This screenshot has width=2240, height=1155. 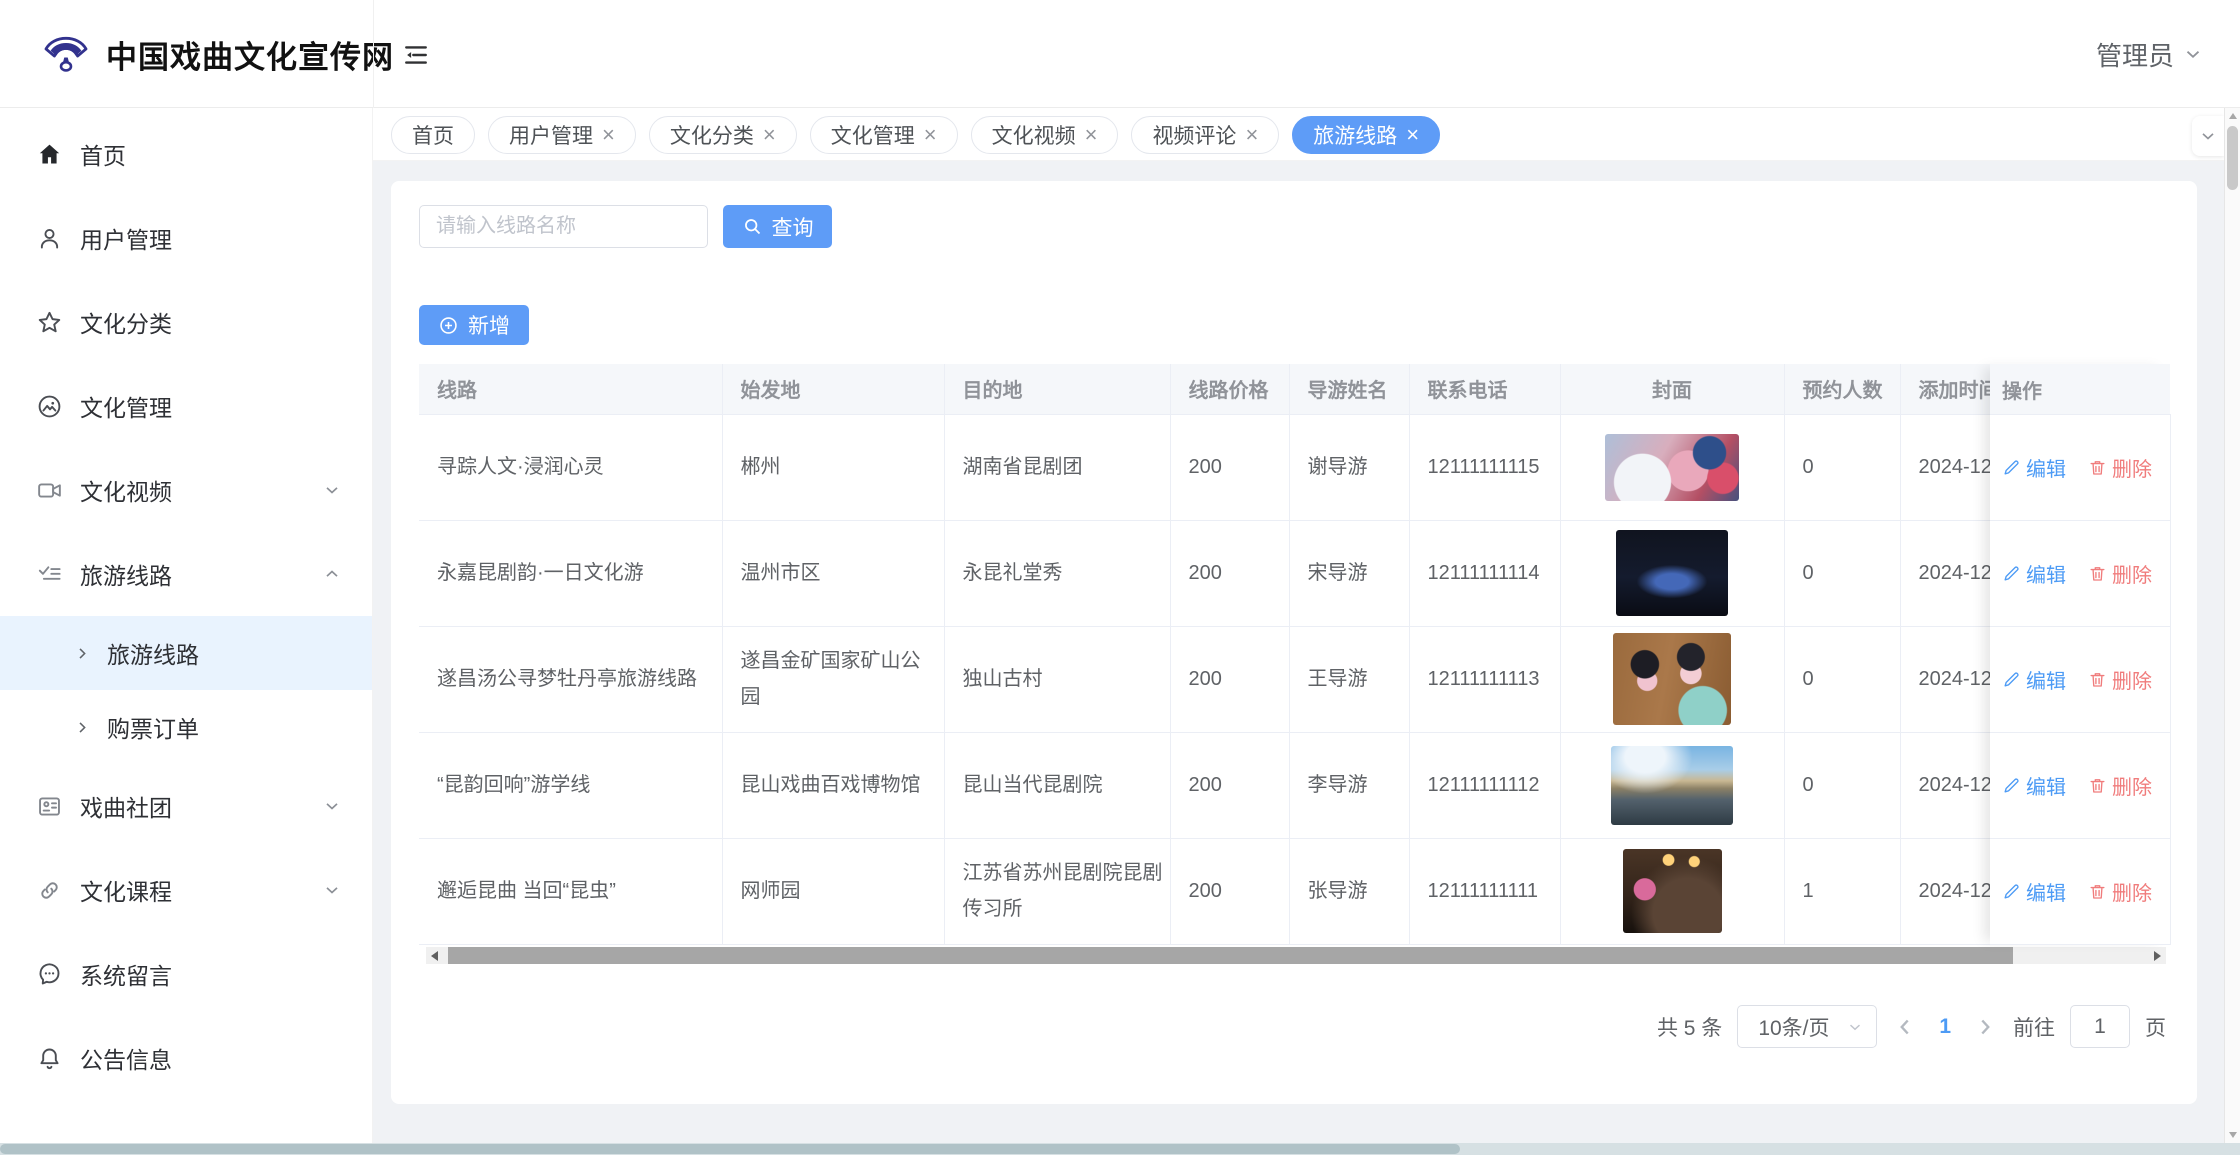 I want to click on sidebar-item-文化视频: 文化视频, so click(x=186, y=490).